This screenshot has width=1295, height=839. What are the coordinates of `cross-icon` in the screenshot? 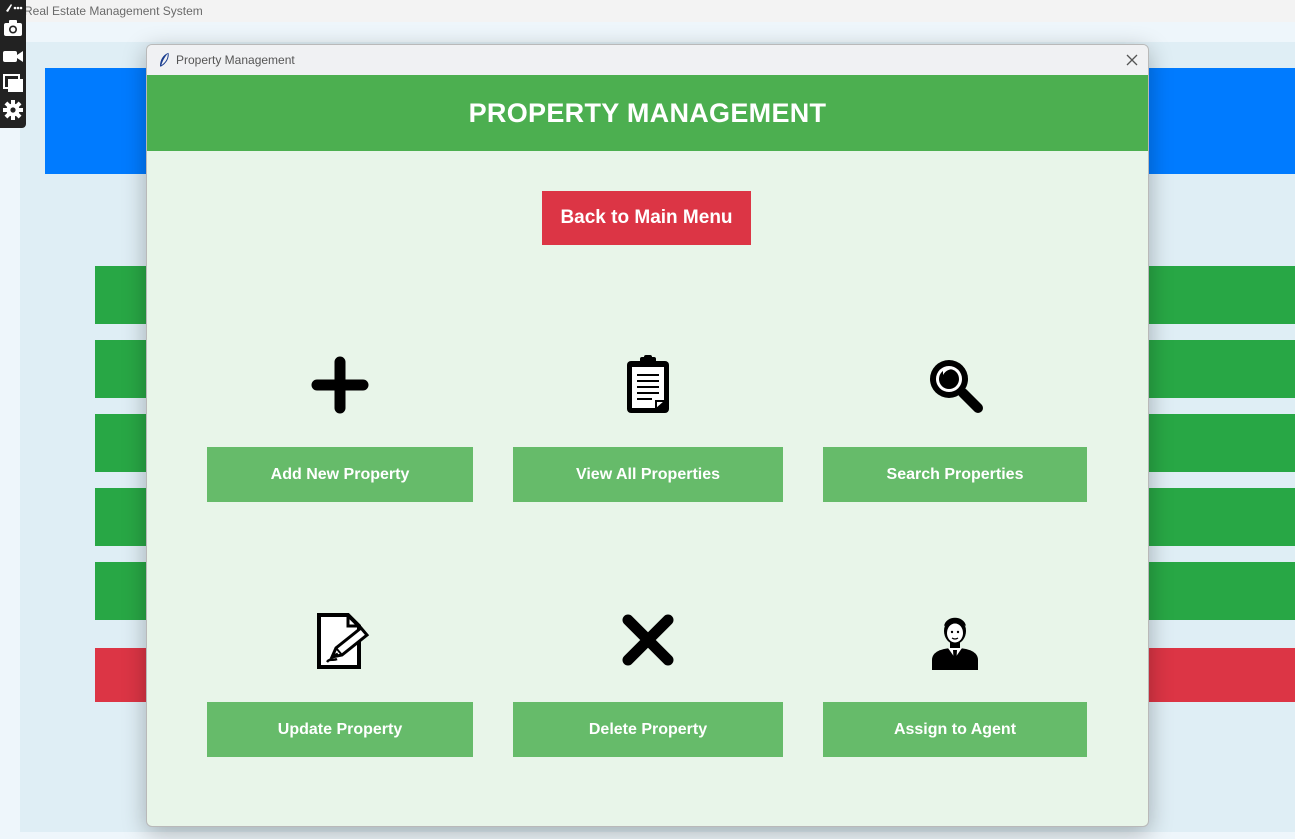 It's located at (648, 640).